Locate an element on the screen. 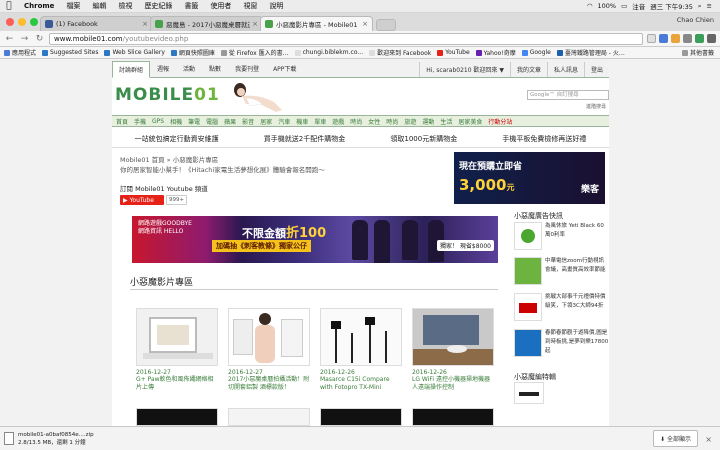  video-card: 2016-12-27 G+ Paw軟色和風佈繩網格相片上傳 is located at coordinates (177, 350).